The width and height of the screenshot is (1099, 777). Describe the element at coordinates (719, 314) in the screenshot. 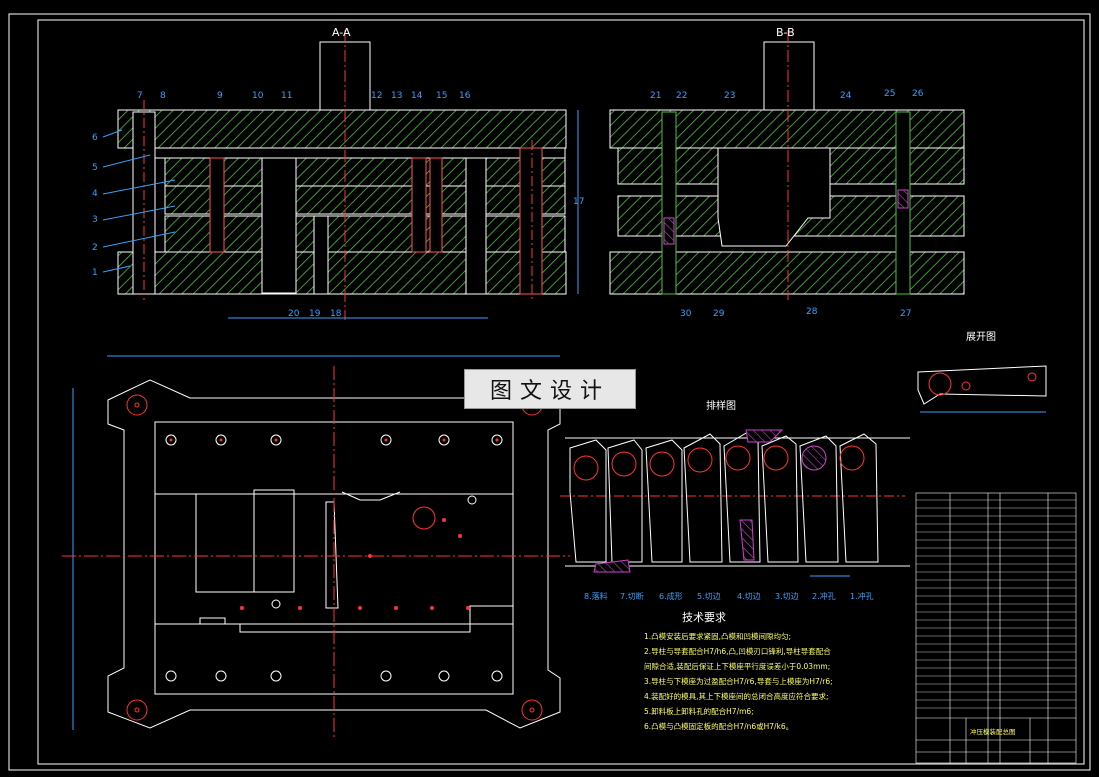

I see `part-number: 29` at that location.